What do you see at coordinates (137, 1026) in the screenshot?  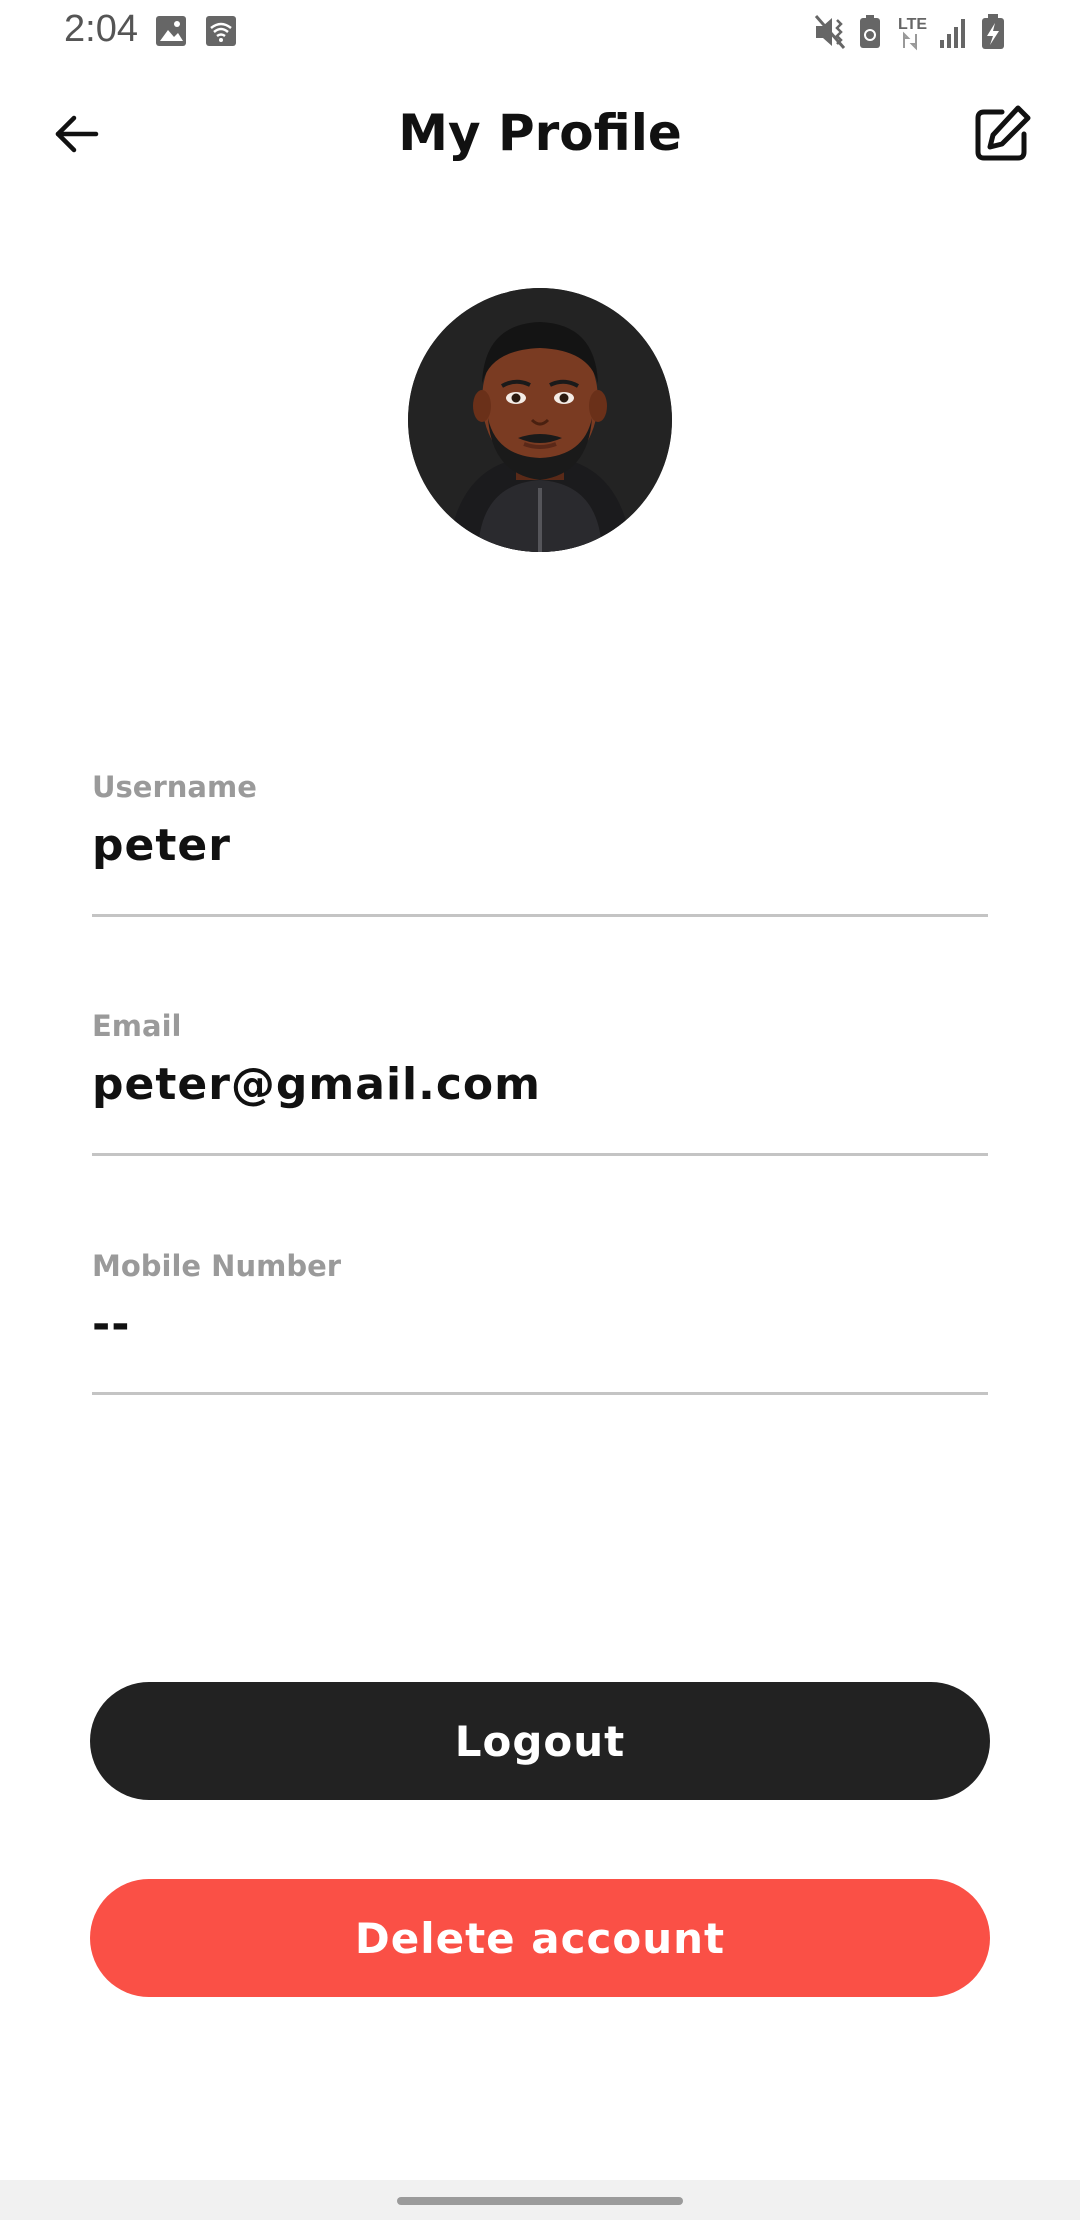 I see `email-label: Email` at bounding box center [137, 1026].